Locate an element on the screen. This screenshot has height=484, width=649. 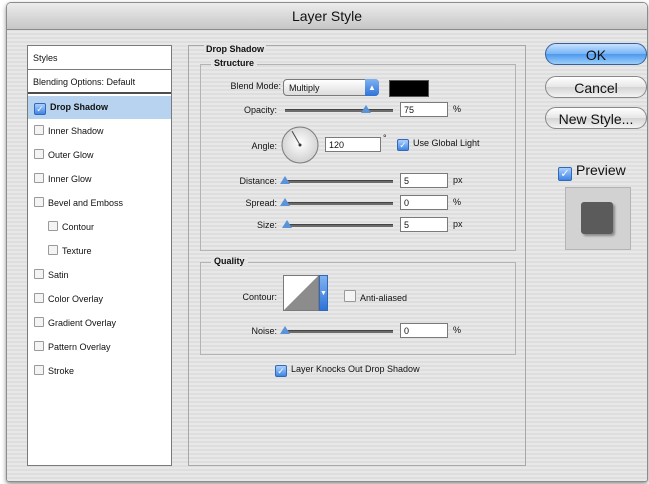
style-item-label: Drop Shadow is located at coordinates (79, 107).